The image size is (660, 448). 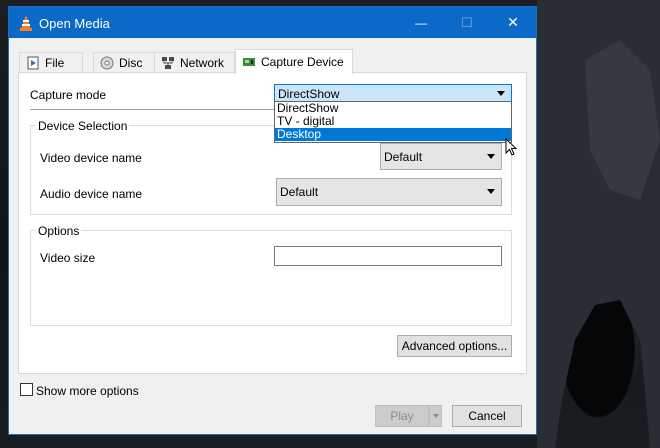 What do you see at coordinates (393, 122) in the screenshot?
I see `capture-mode-dropdown-list: DirectShow TV - digital Desktop` at bounding box center [393, 122].